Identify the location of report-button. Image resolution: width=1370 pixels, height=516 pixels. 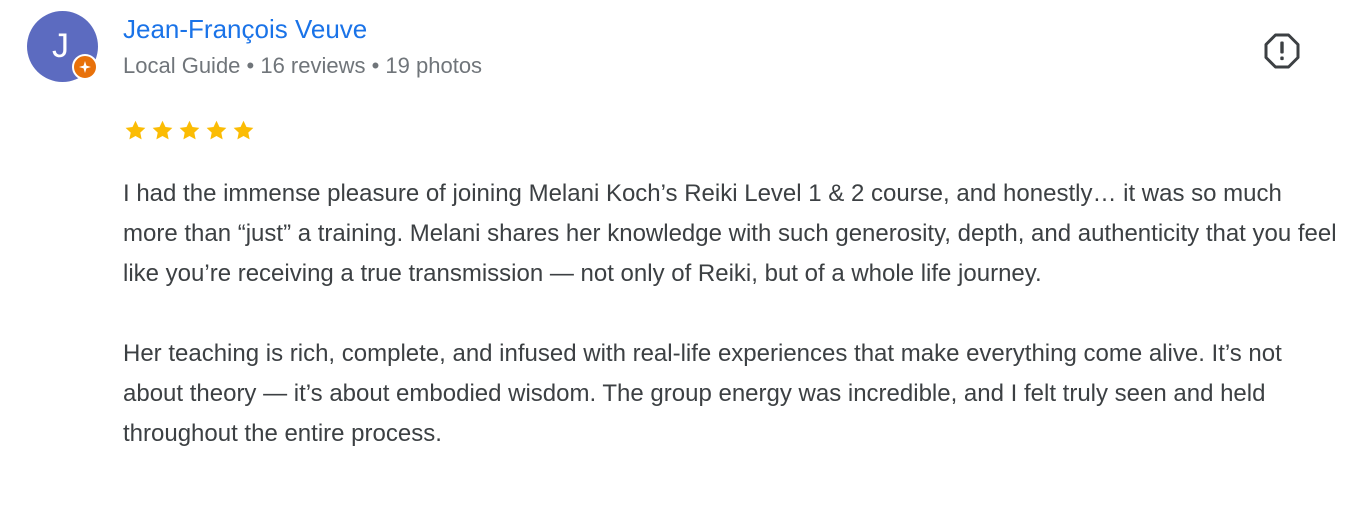
(1282, 51).